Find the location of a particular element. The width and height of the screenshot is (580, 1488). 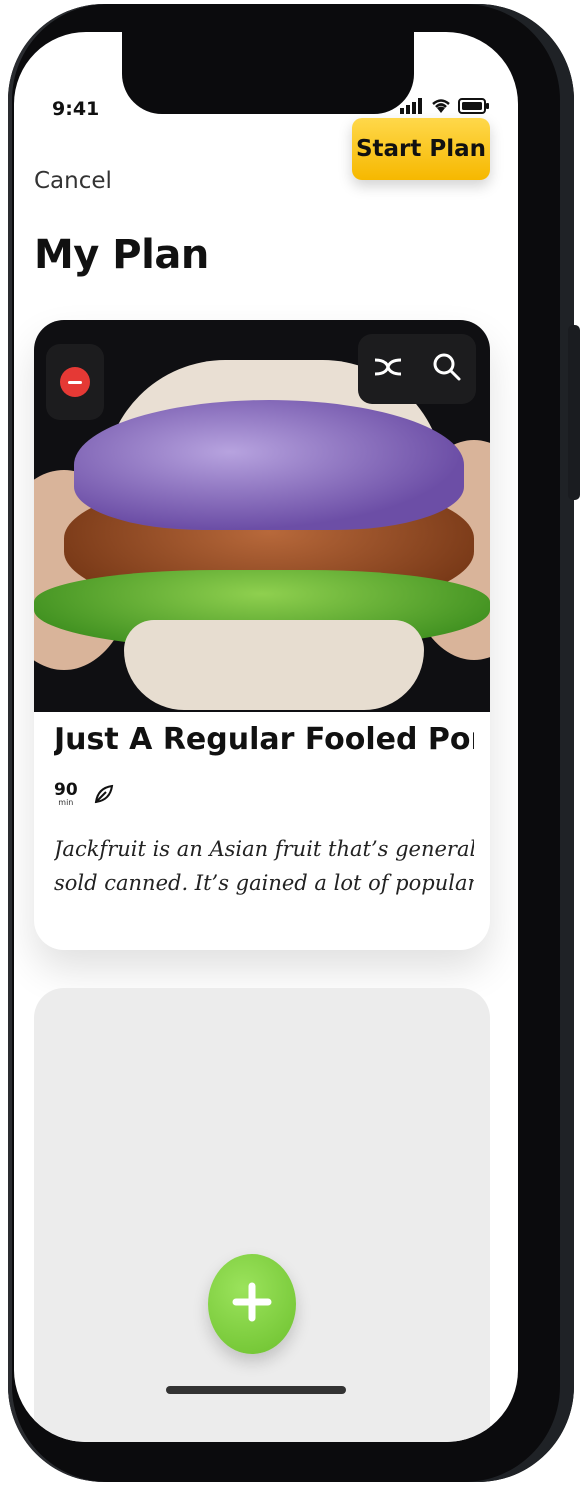

status-time: 9:41 is located at coordinates (76, 109).